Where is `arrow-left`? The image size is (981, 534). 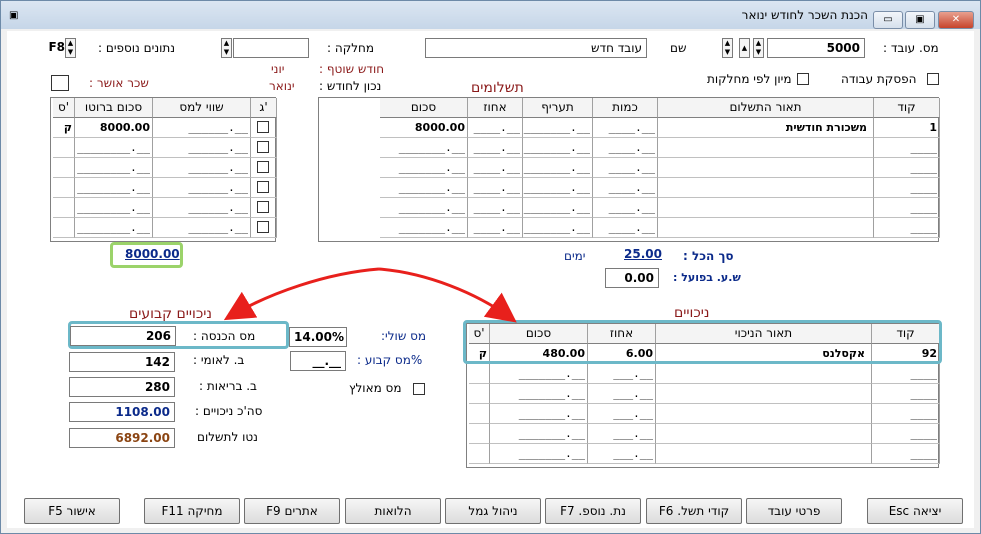
arrow-left is located at coordinates (301, 294).